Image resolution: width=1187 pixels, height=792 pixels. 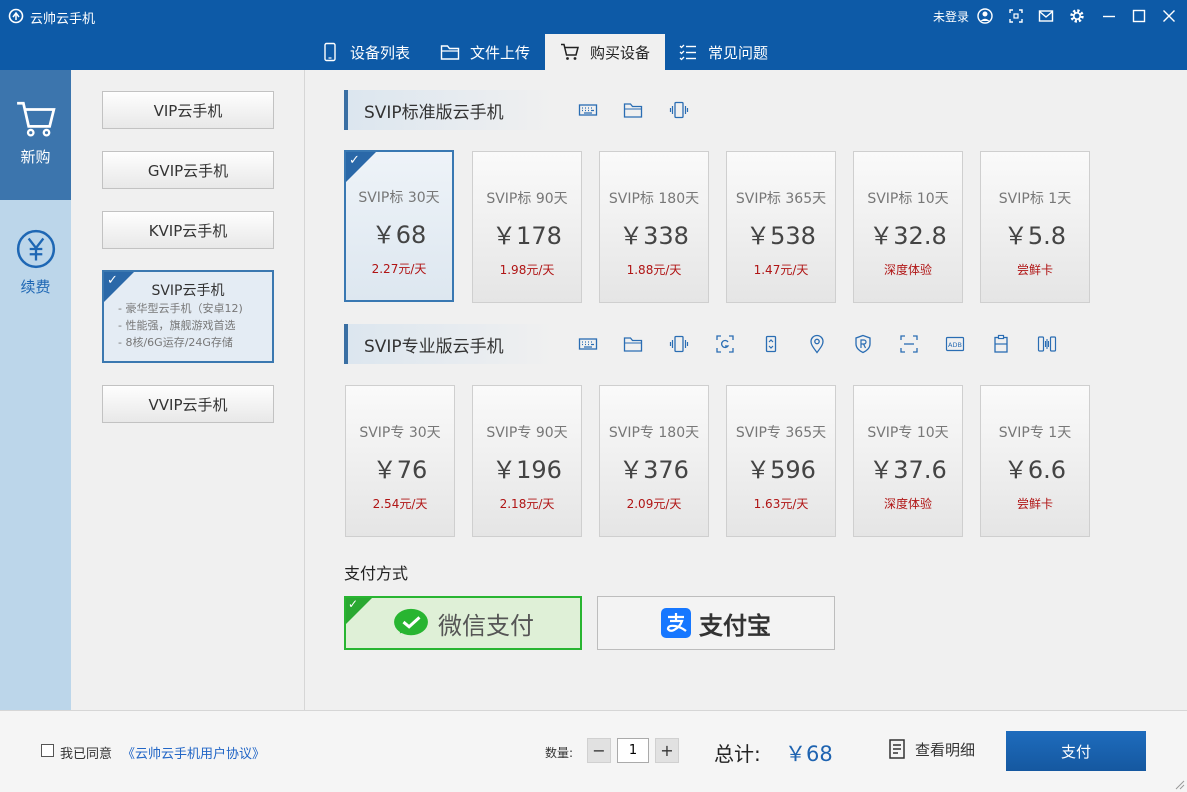 What do you see at coordinates (1077, 16) in the screenshot?
I see `settings-icon` at bounding box center [1077, 16].